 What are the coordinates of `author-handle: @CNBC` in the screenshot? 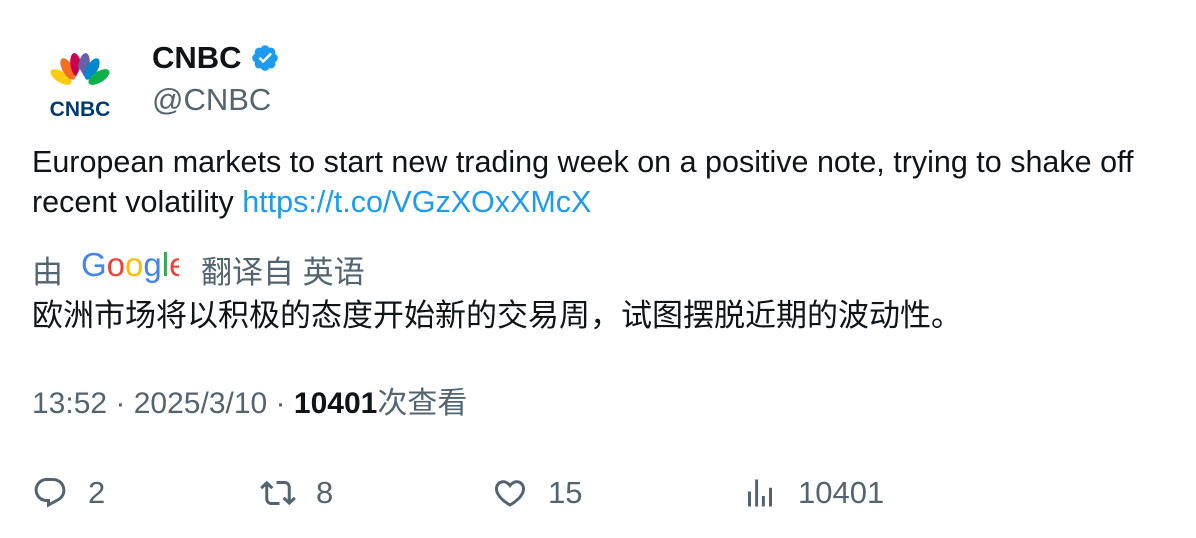 It's located at (211, 99).